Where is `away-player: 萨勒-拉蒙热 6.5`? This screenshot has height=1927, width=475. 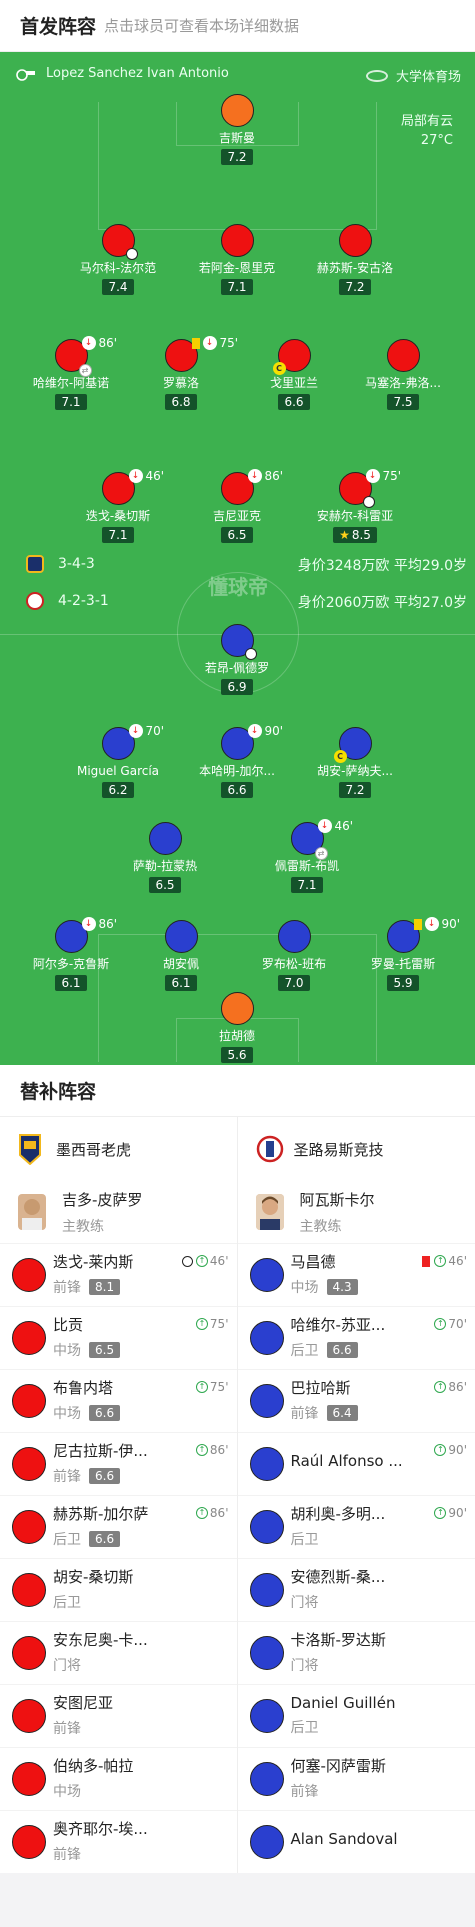 away-player: 萨勒-拉蒙热 6.5 is located at coordinates (165, 857).